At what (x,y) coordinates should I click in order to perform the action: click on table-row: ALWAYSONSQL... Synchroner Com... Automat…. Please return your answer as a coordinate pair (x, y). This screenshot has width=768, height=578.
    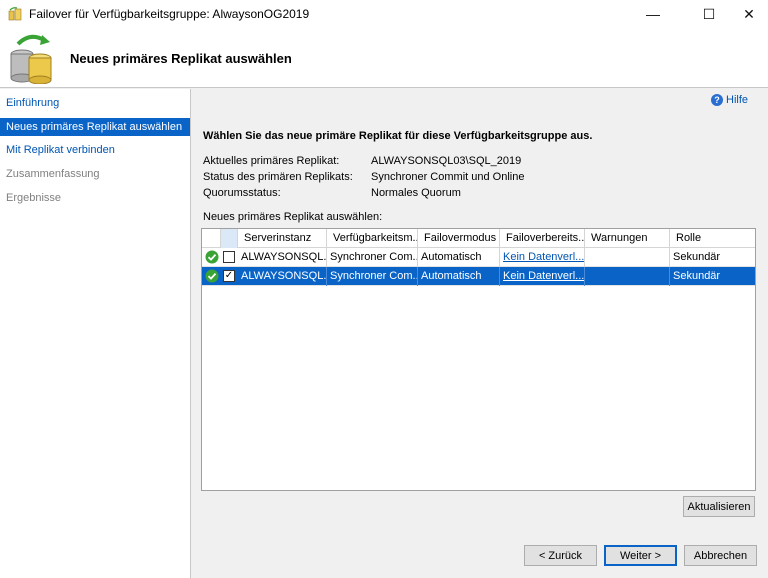
    Looking at the image, I should click on (478, 257).